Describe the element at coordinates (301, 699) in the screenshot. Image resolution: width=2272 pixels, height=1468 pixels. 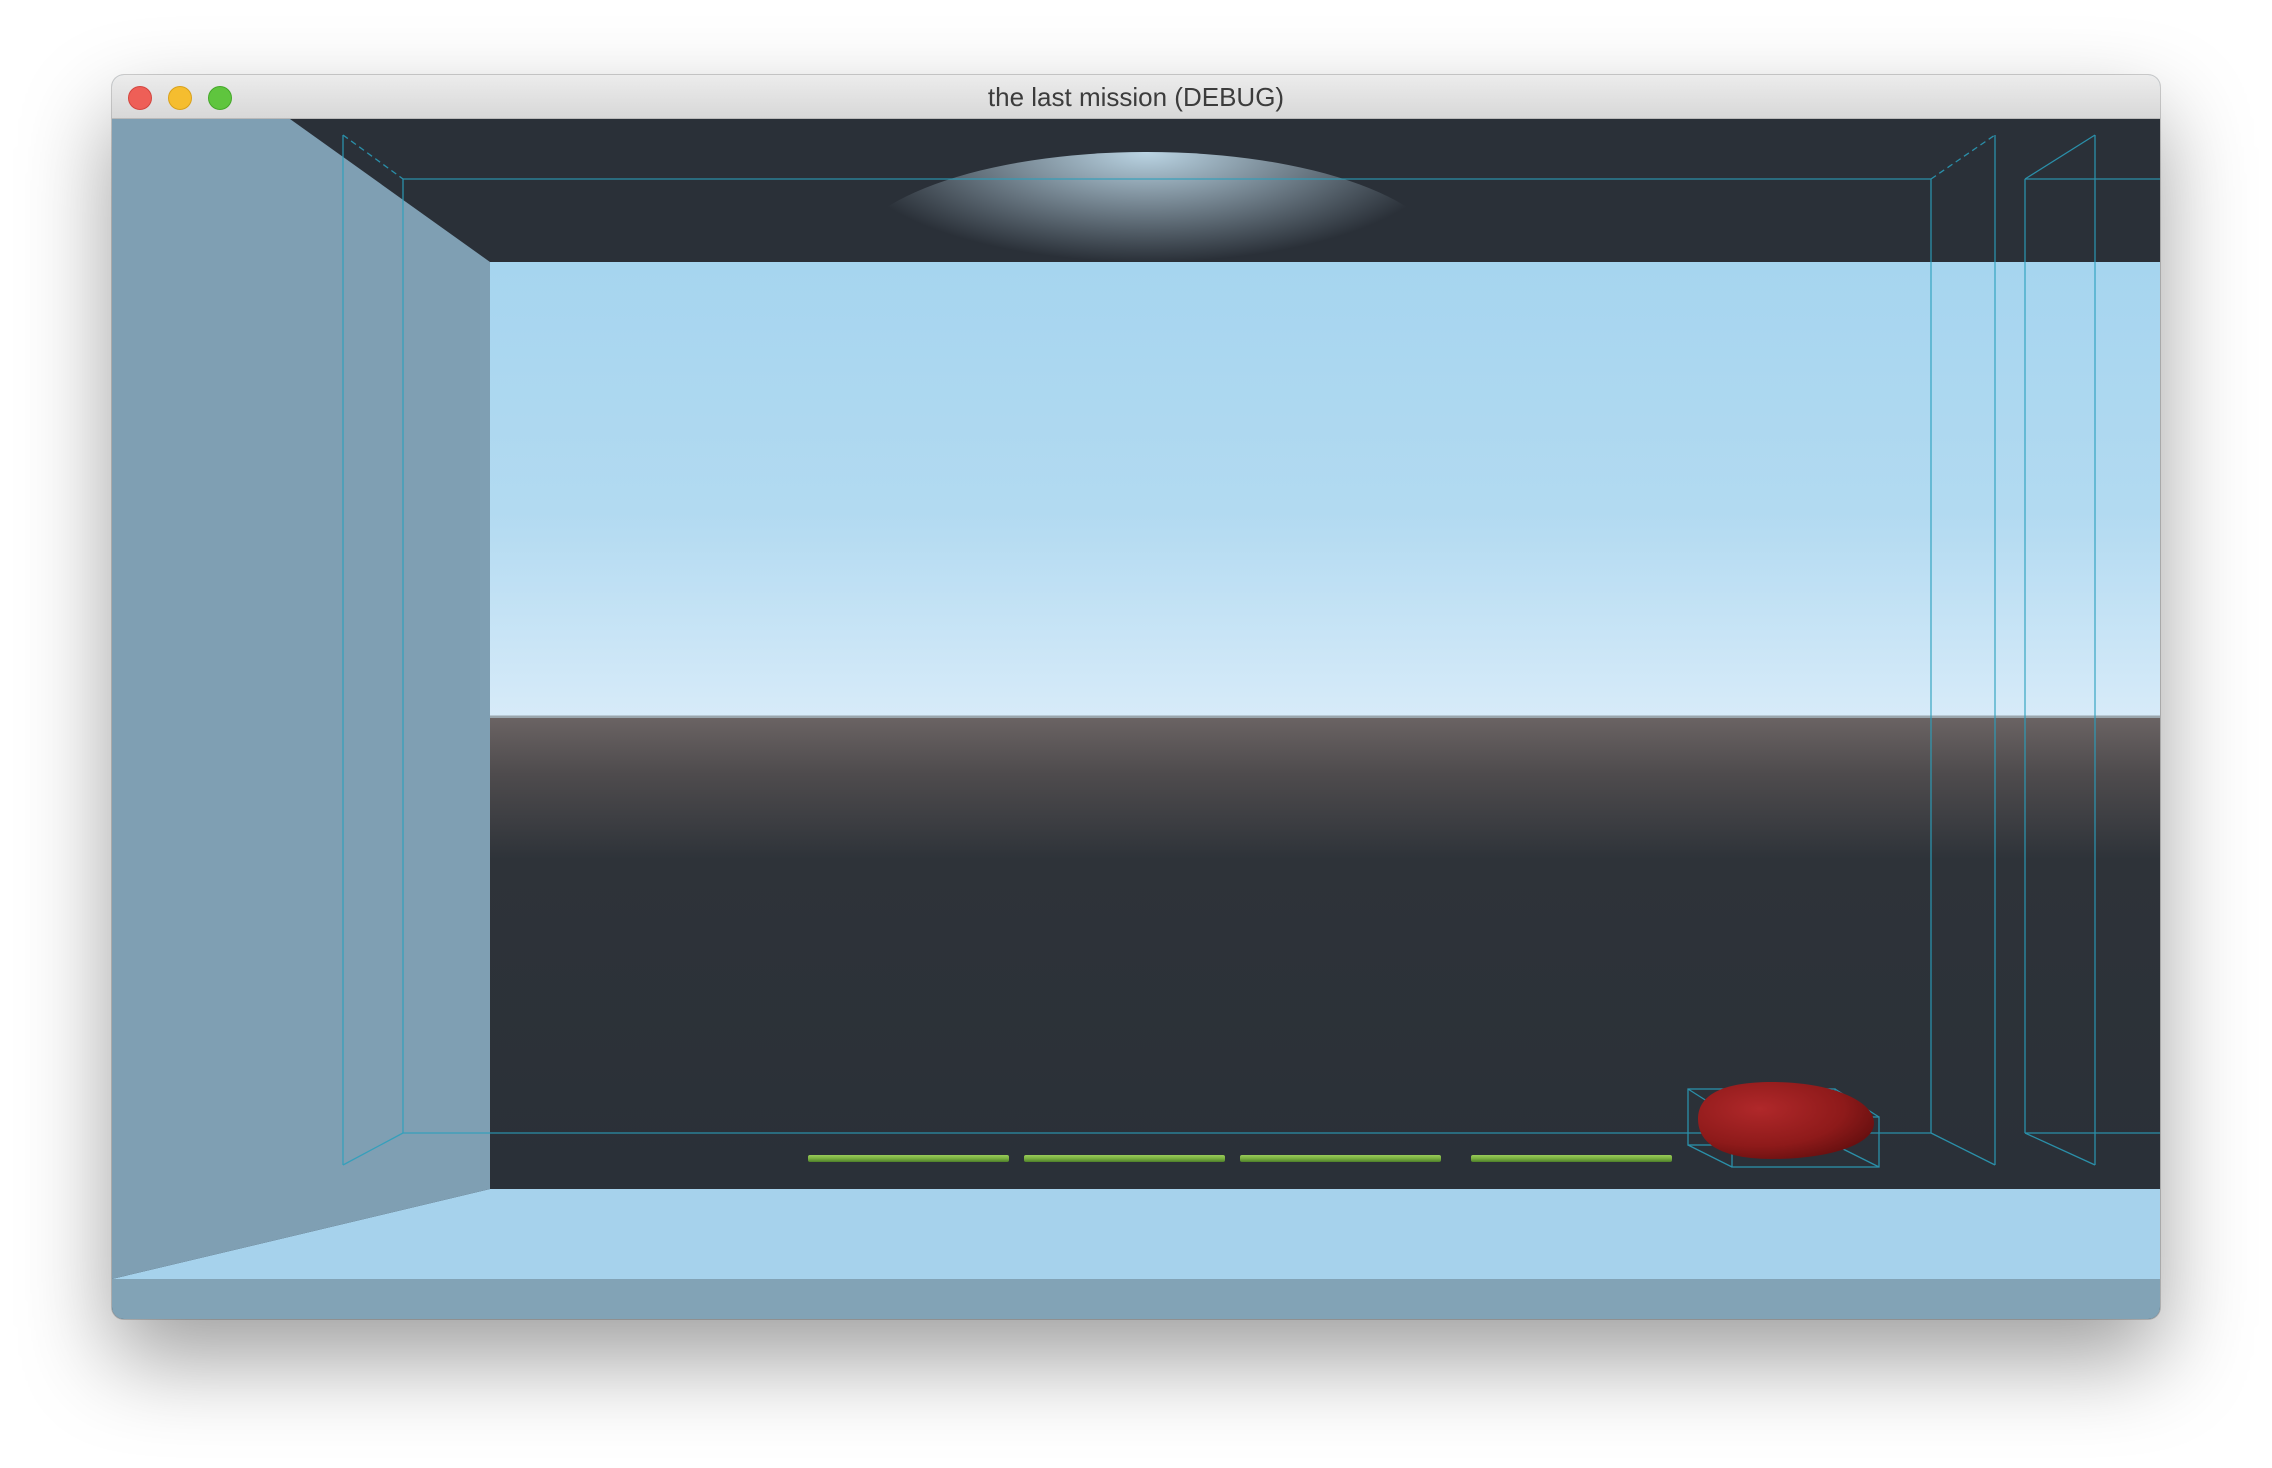
I see `left-wall` at that location.